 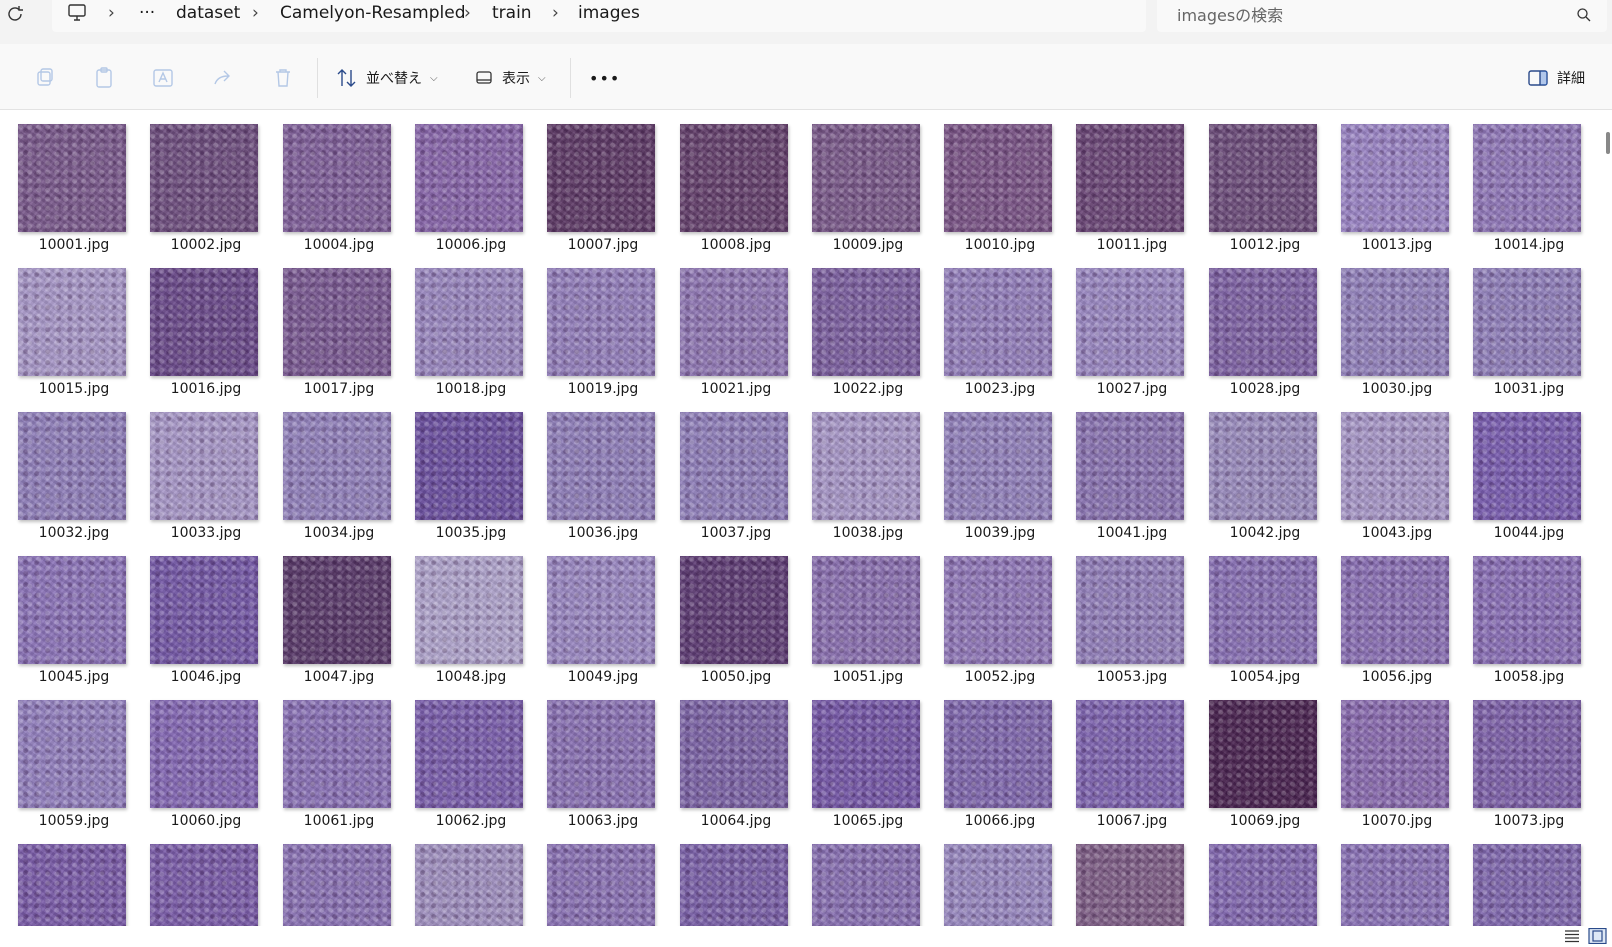 I want to click on file-item: 10036.jpg, so click(x=595, y=468).